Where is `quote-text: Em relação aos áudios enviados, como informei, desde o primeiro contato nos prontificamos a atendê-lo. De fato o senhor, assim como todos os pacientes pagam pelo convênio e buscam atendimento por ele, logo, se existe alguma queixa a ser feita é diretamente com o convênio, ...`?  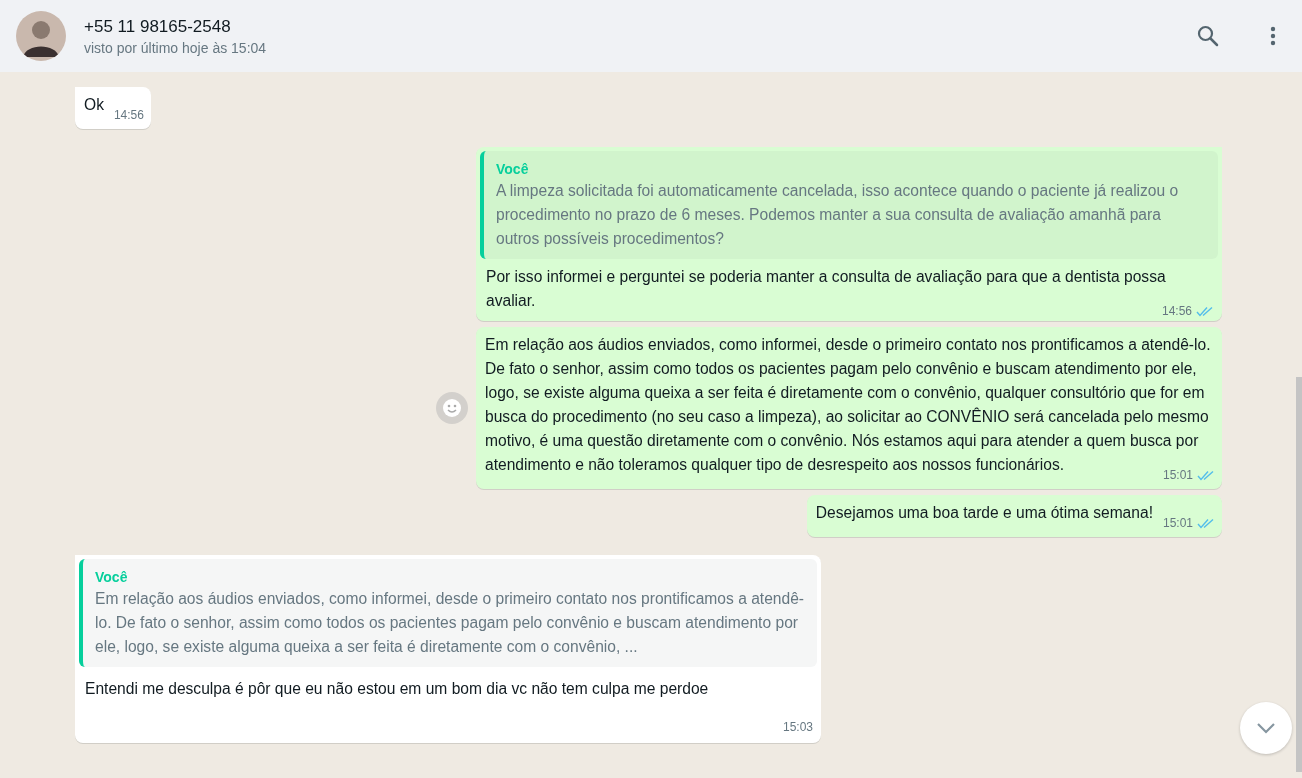
quote-text: Em relação aos áudios enviados, como informei, desde o primeiro contato nos prontificamos a atendê-lo. De fato o senhor, assim como todos os pacientes pagam pelo convênio e buscam atendimento por ele, logo, se existe alguma queixa a ser feita é diretamente com o convênio, ... is located at coordinates (450, 623).